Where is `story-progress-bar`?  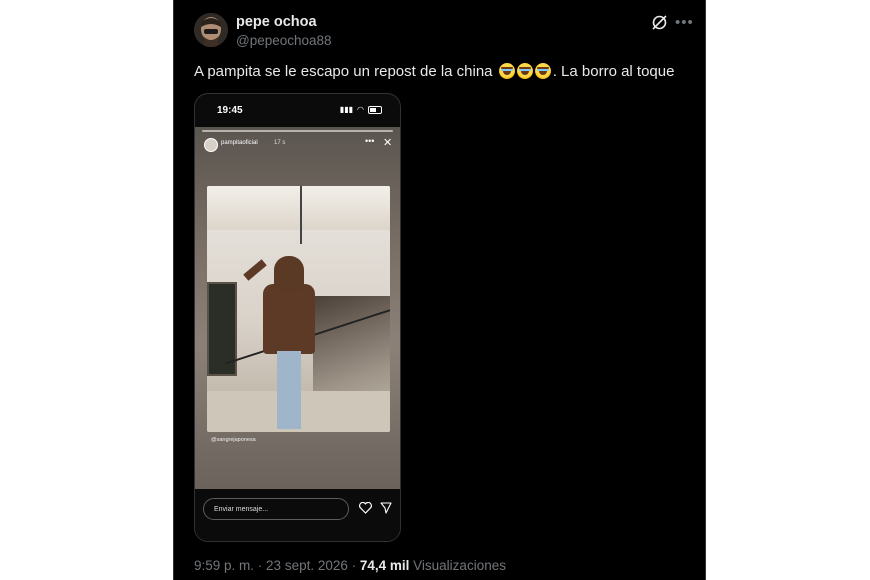 story-progress-bar is located at coordinates (297, 131).